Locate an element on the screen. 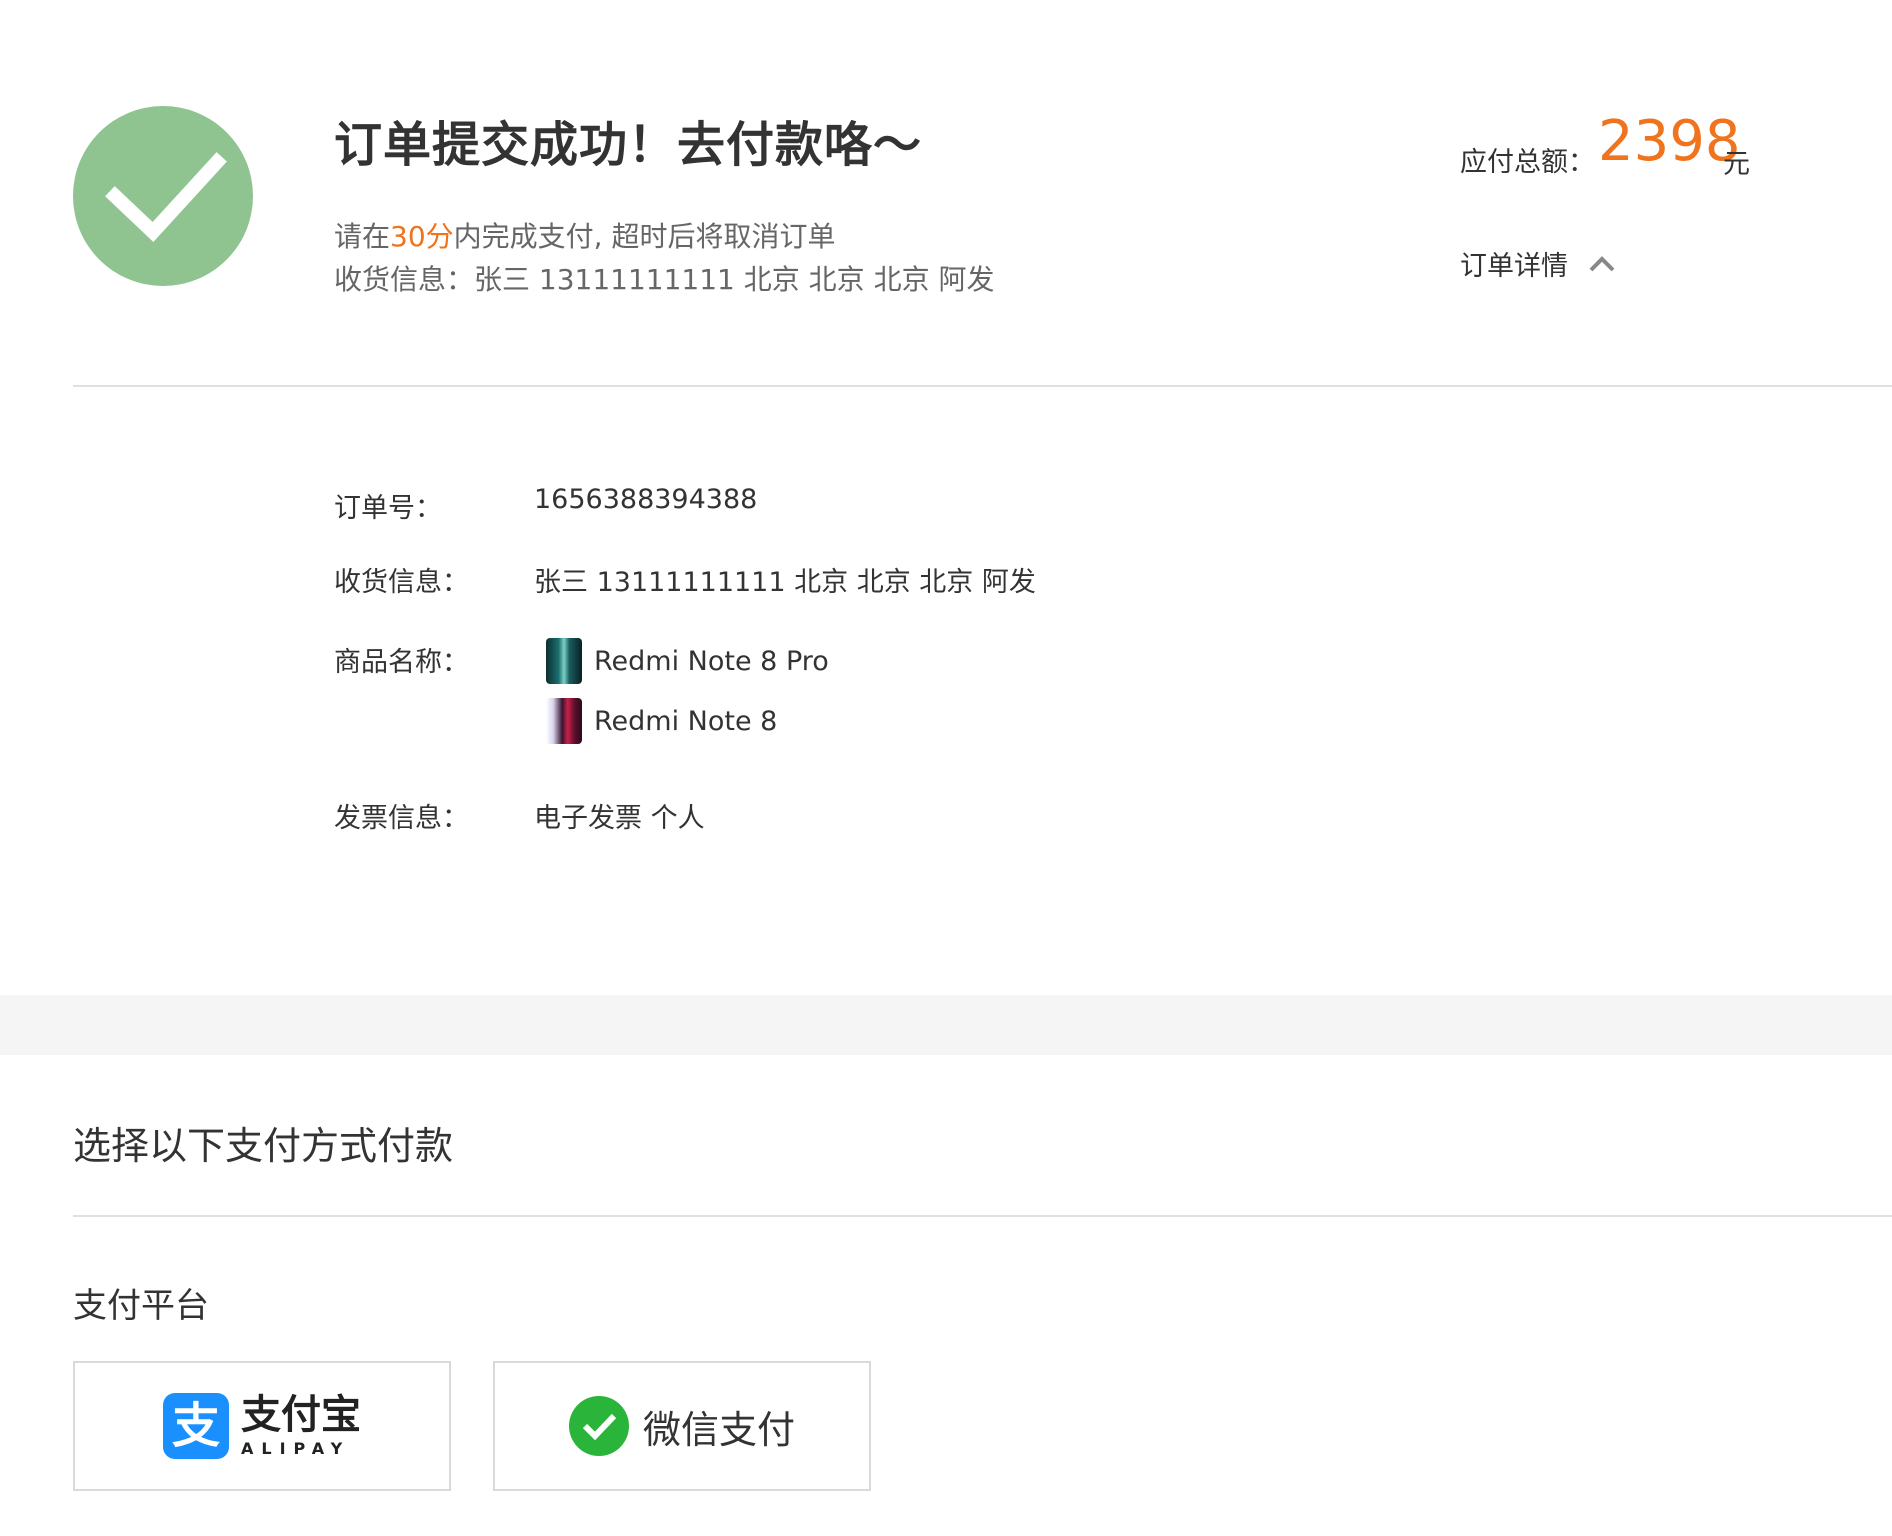  chevron-up-icon is located at coordinates (1602, 263).